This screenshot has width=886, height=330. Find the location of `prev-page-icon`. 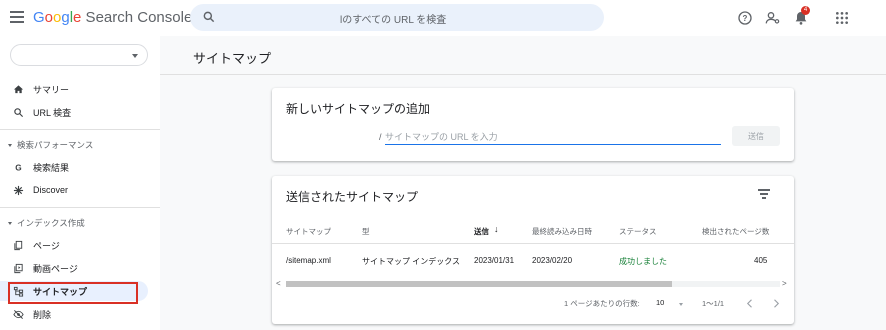

prev-page-icon is located at coordinates (750, 303).